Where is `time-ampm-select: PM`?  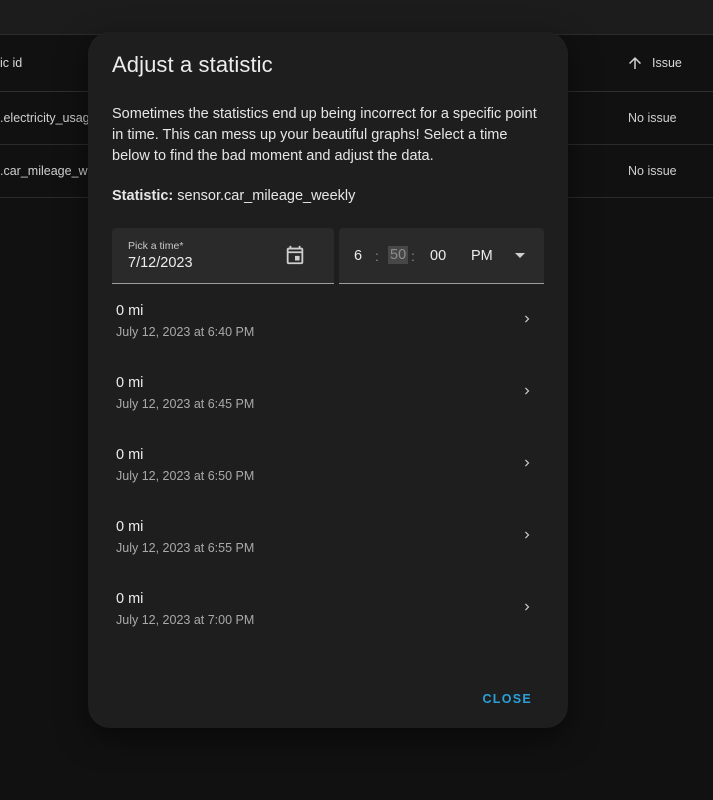
time-ampm-select: PM is located at coordinates (482, 256).